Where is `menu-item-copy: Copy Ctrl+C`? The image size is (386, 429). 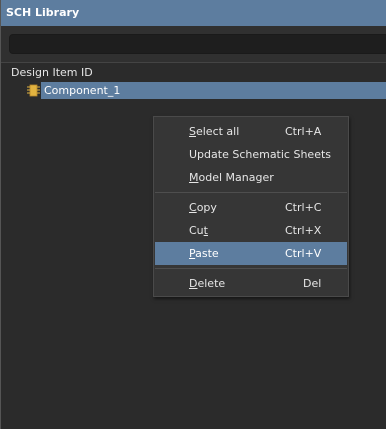
menu-item-copy: Copy Ctrl+C is located at coordinates (251, 207).